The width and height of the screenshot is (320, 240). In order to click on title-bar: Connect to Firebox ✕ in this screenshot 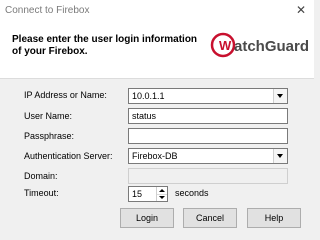, I will do `click(157, 11)`.